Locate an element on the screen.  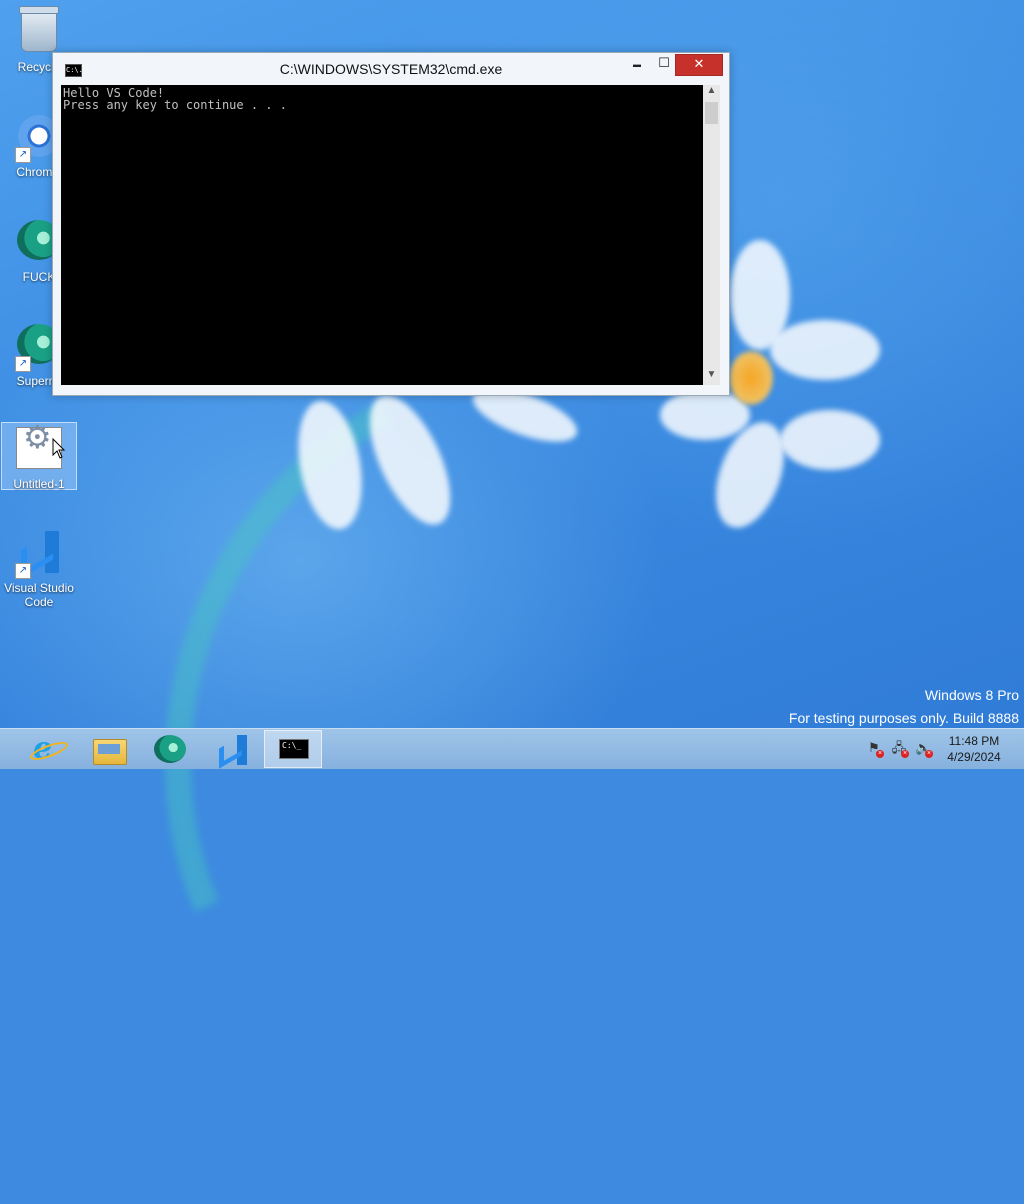
volume-muted-icon: 🔈 × is located at coordinates (924, 749).